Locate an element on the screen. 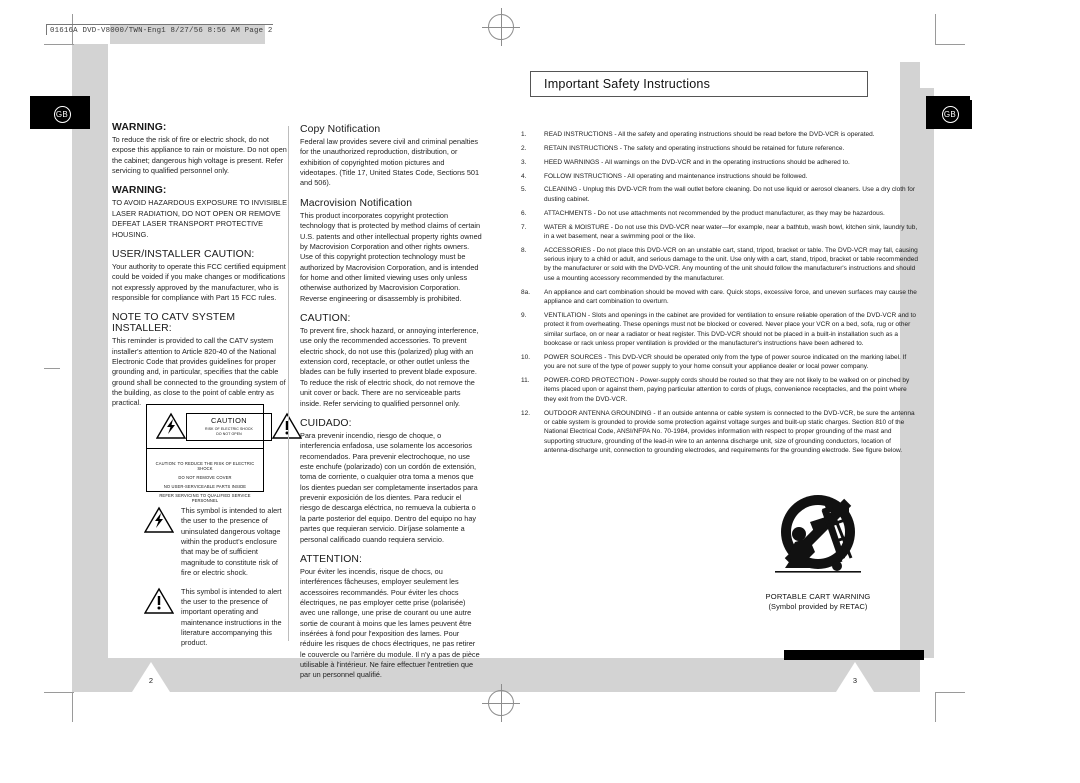 Image resolution: width=1080 pixels, height=783 pixels. page-number-left-value: 2 is located at coordinates (151, 680).